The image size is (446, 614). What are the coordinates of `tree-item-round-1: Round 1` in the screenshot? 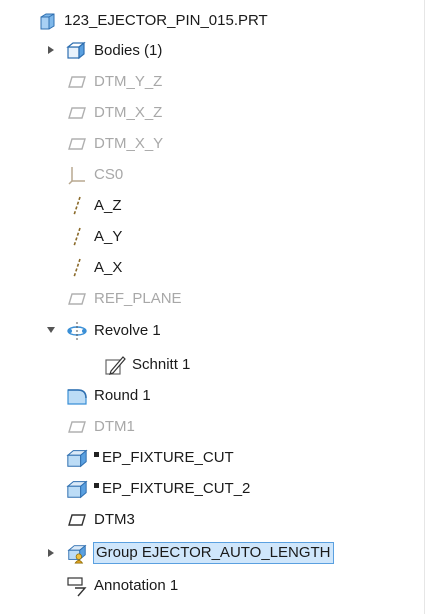 It's located at (108, 396).